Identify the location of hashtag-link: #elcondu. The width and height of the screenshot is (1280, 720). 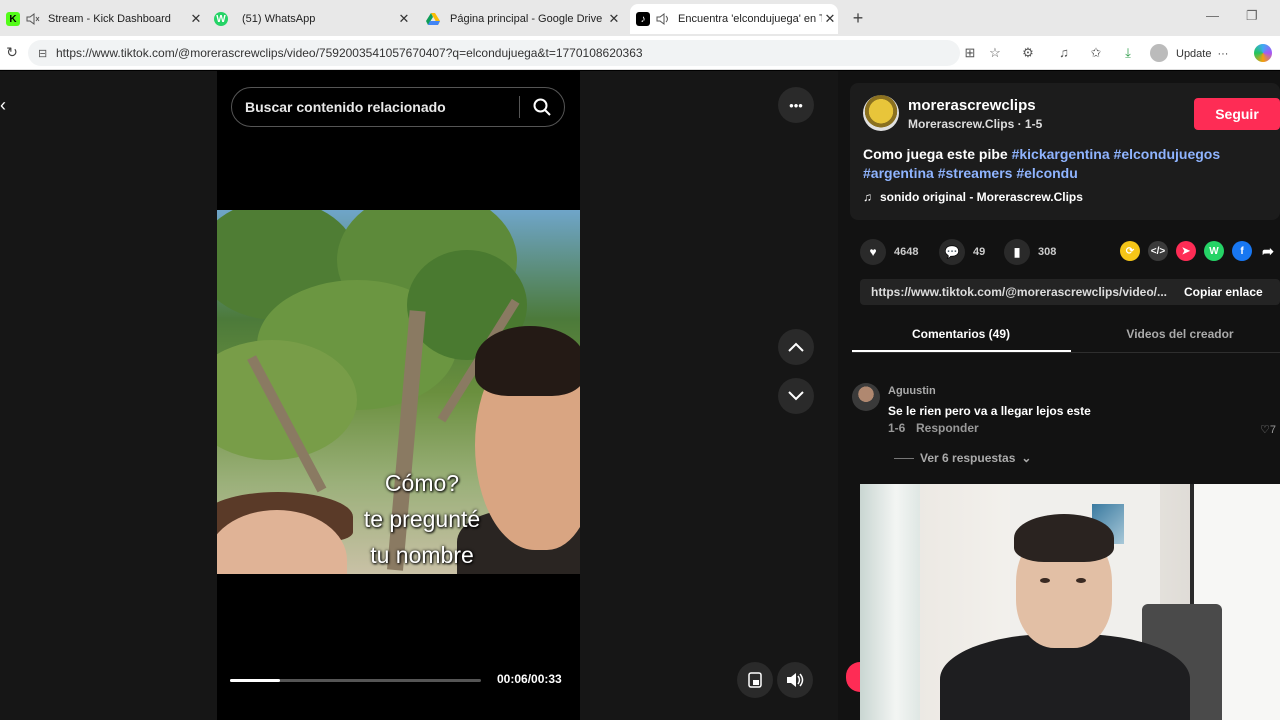
(1046, 173).